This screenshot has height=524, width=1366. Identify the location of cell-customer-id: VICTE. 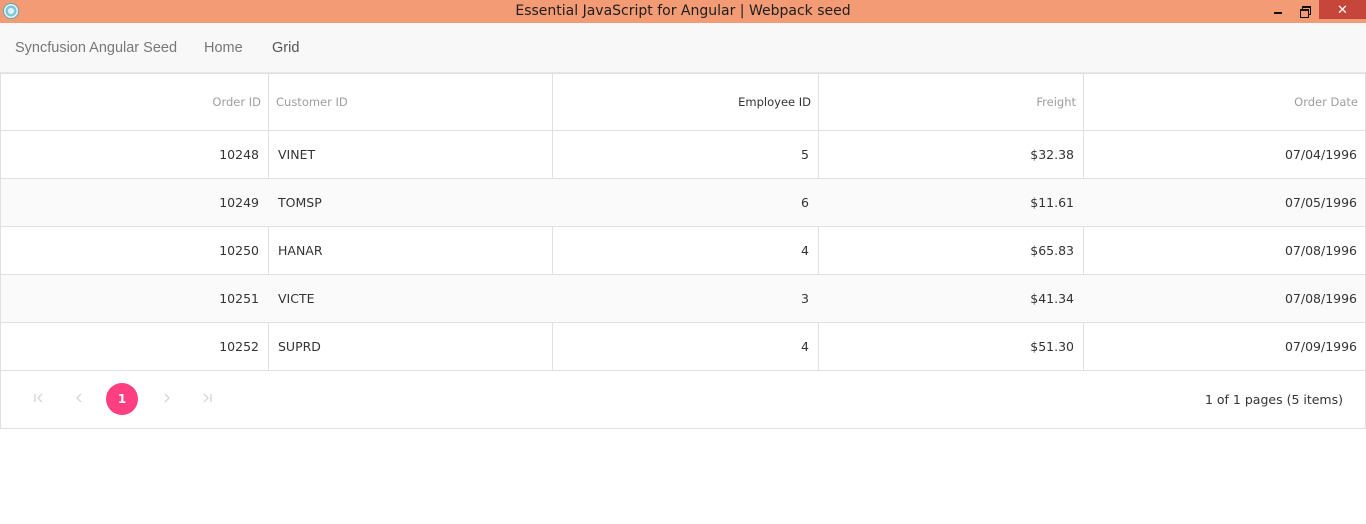
(296, 298).